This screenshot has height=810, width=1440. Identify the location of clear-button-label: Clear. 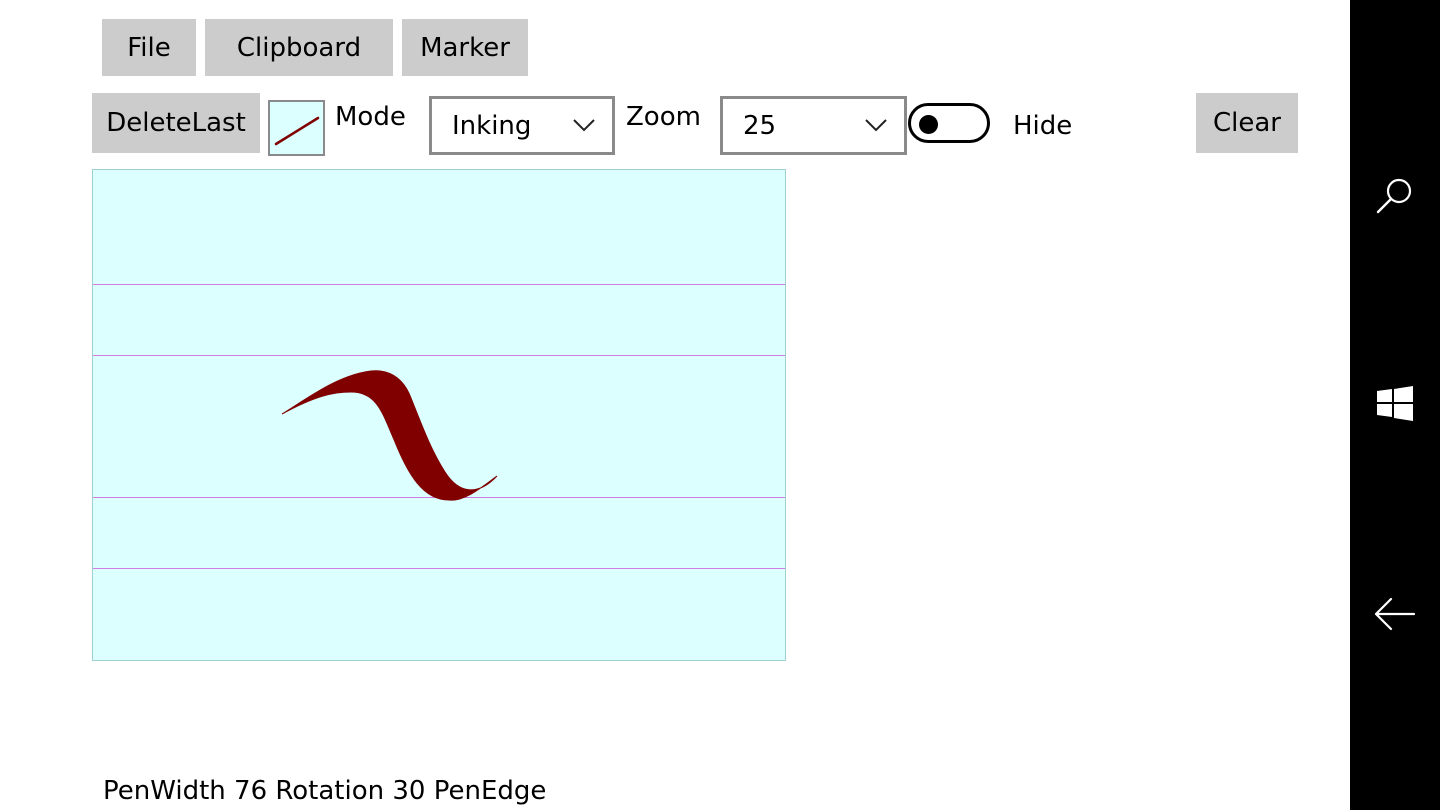
(1247, 123).